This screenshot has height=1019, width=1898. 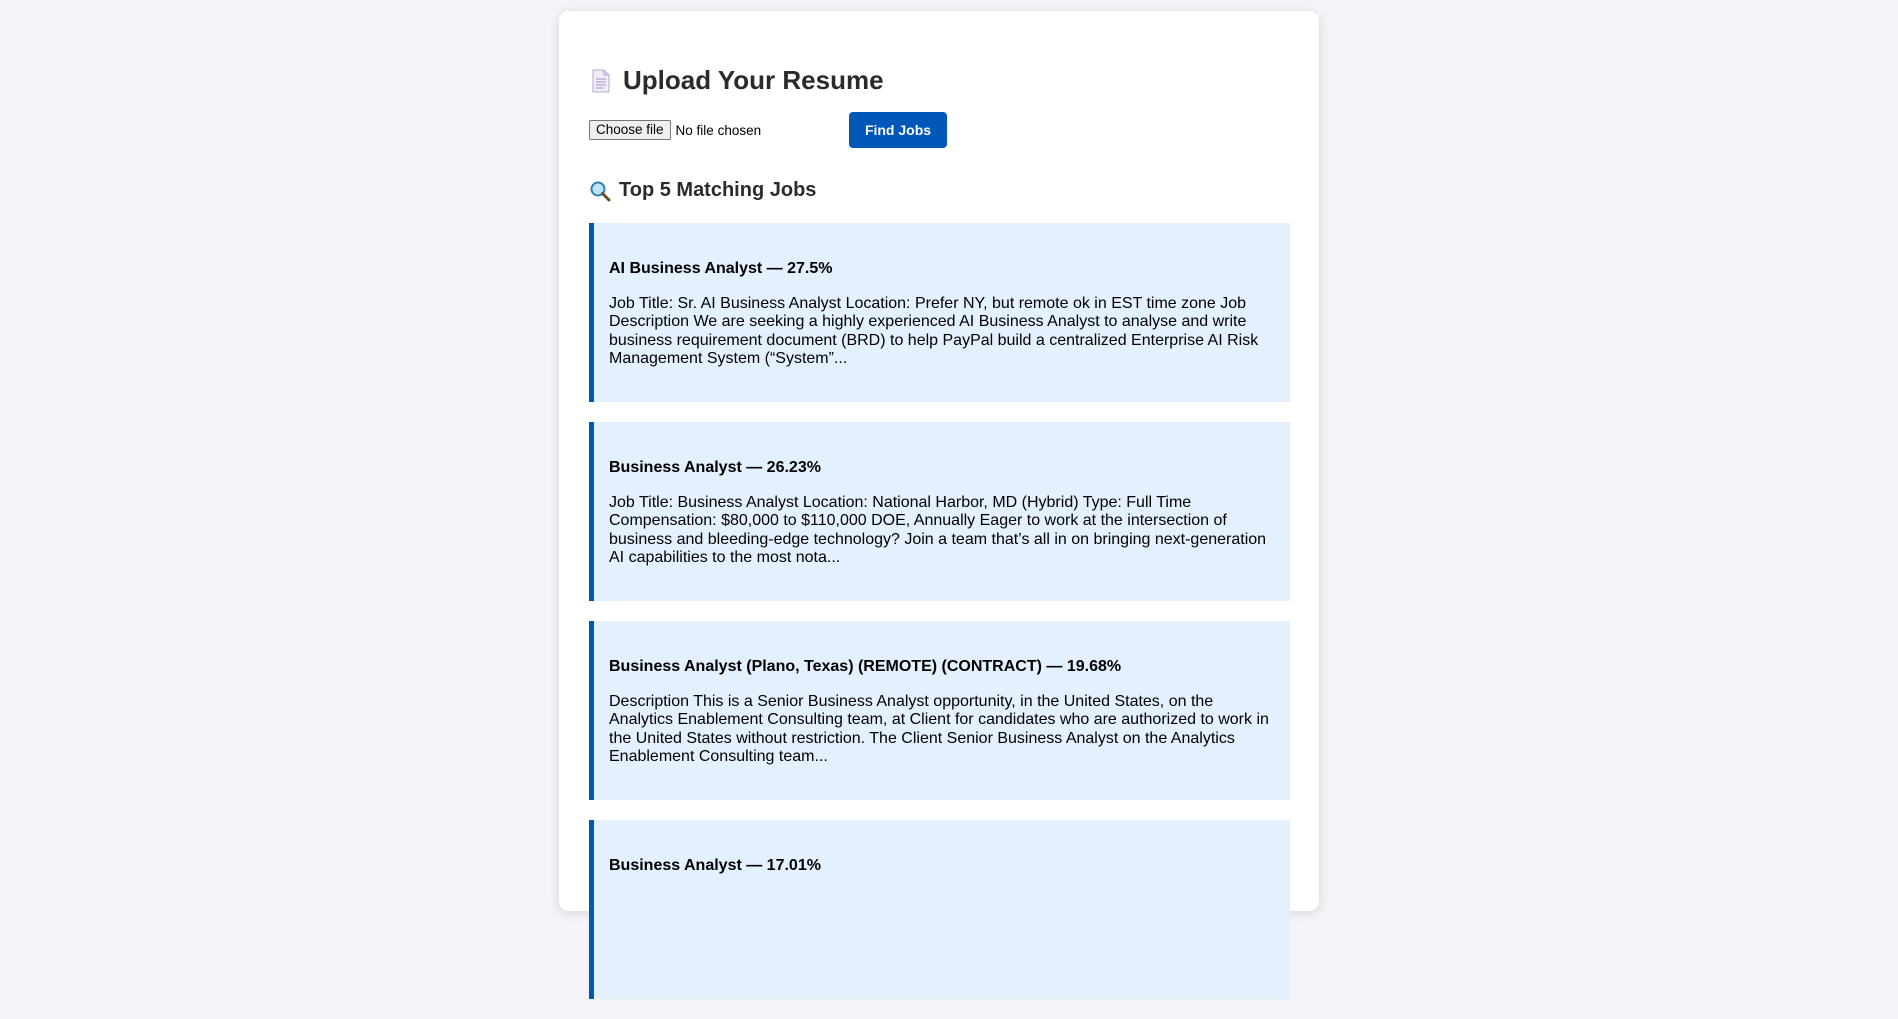 What do you see at coordinates (715, 467) in the screenshot?
I see `job-title: Business Analyst — 26.23%` at bounding box center [715, 467].